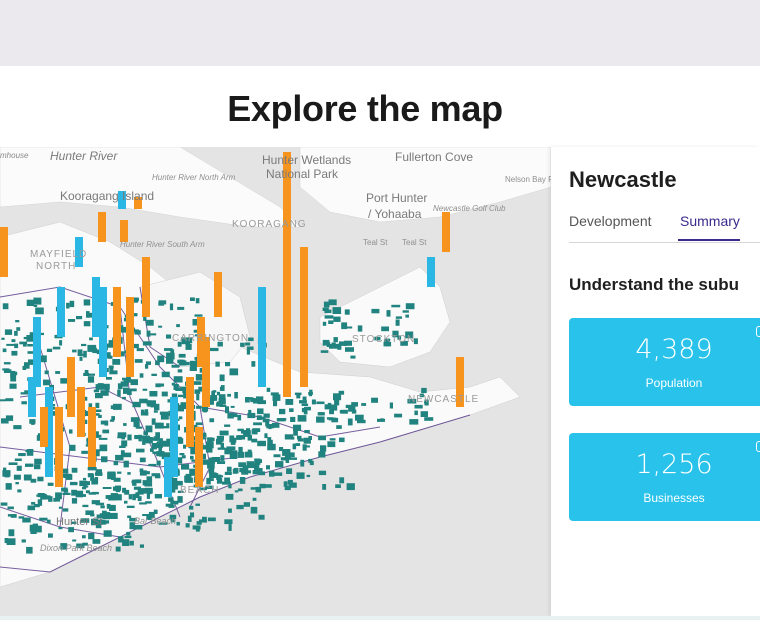  I want to click on tab-development: Development, so click(610, 221).